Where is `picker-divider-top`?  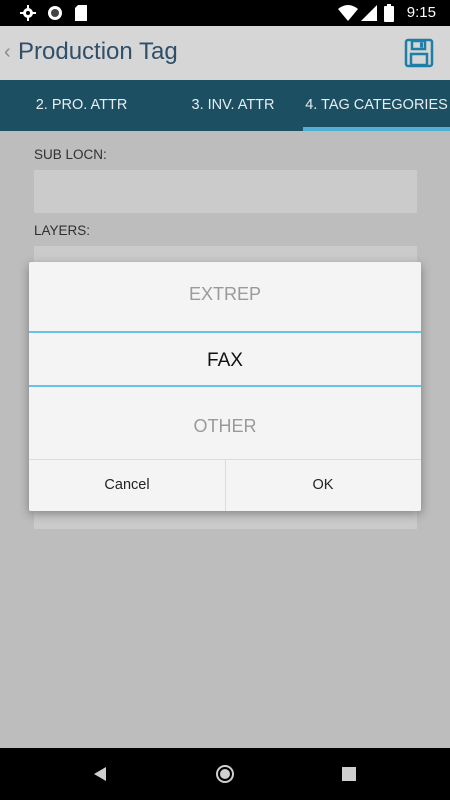
picker-divider-top is located at coordinates (225, 332).